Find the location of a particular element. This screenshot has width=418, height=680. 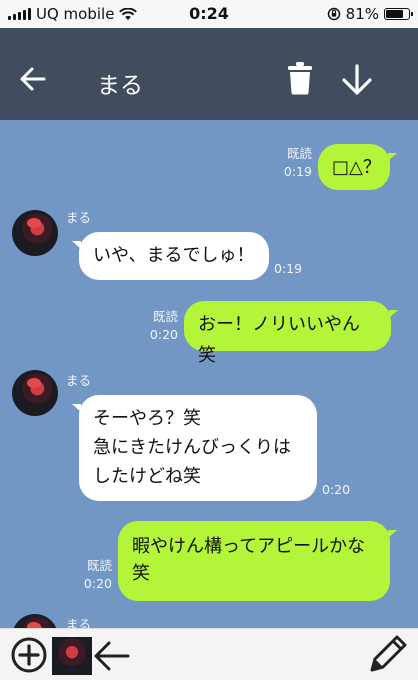

battery-percent: 81% is located at coordinates (362, 14).